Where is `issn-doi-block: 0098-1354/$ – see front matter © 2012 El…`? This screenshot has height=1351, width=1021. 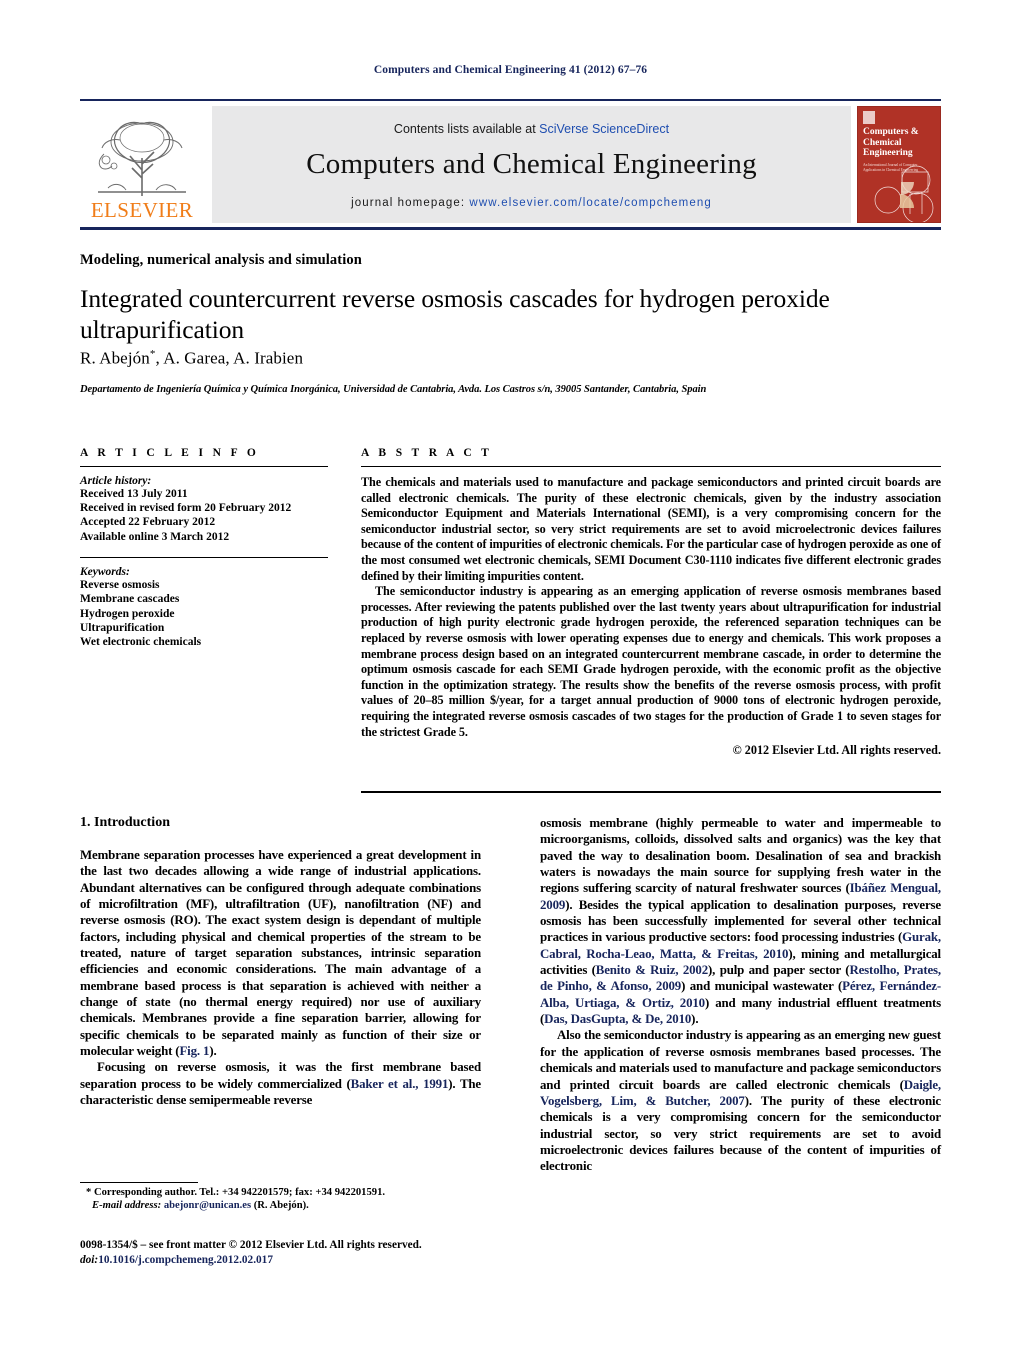
issn-doi-block: 0098-1354/$ – see front matter © 2012 El… is located at coordinates (295, 1252).